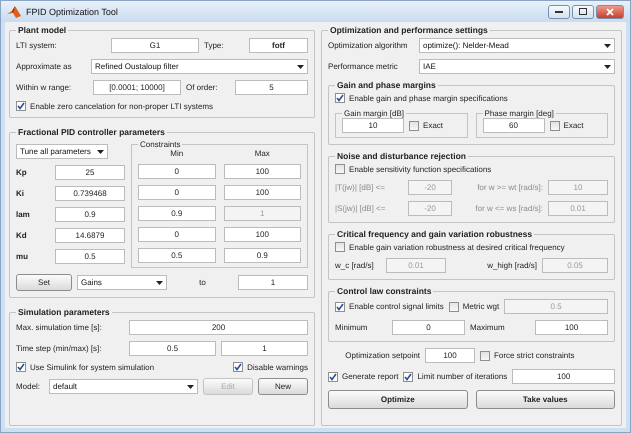 Image resolution: width=631 pixels, height=433 pixels. What do you see at coordinates (271, 87) in the screenshot?
I see `input-field: 5` at bounding box center [271, 87].